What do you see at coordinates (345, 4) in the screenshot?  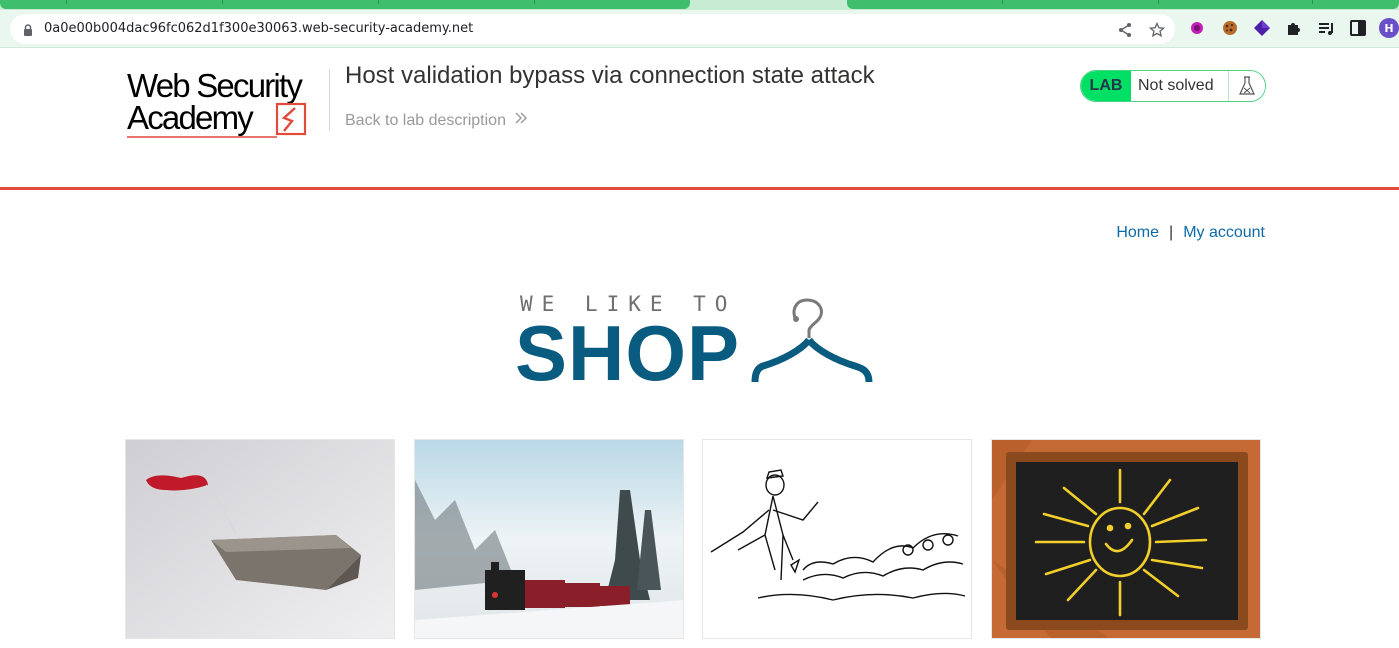 I see `browser-tab-group` at bounding box center [345, 4].